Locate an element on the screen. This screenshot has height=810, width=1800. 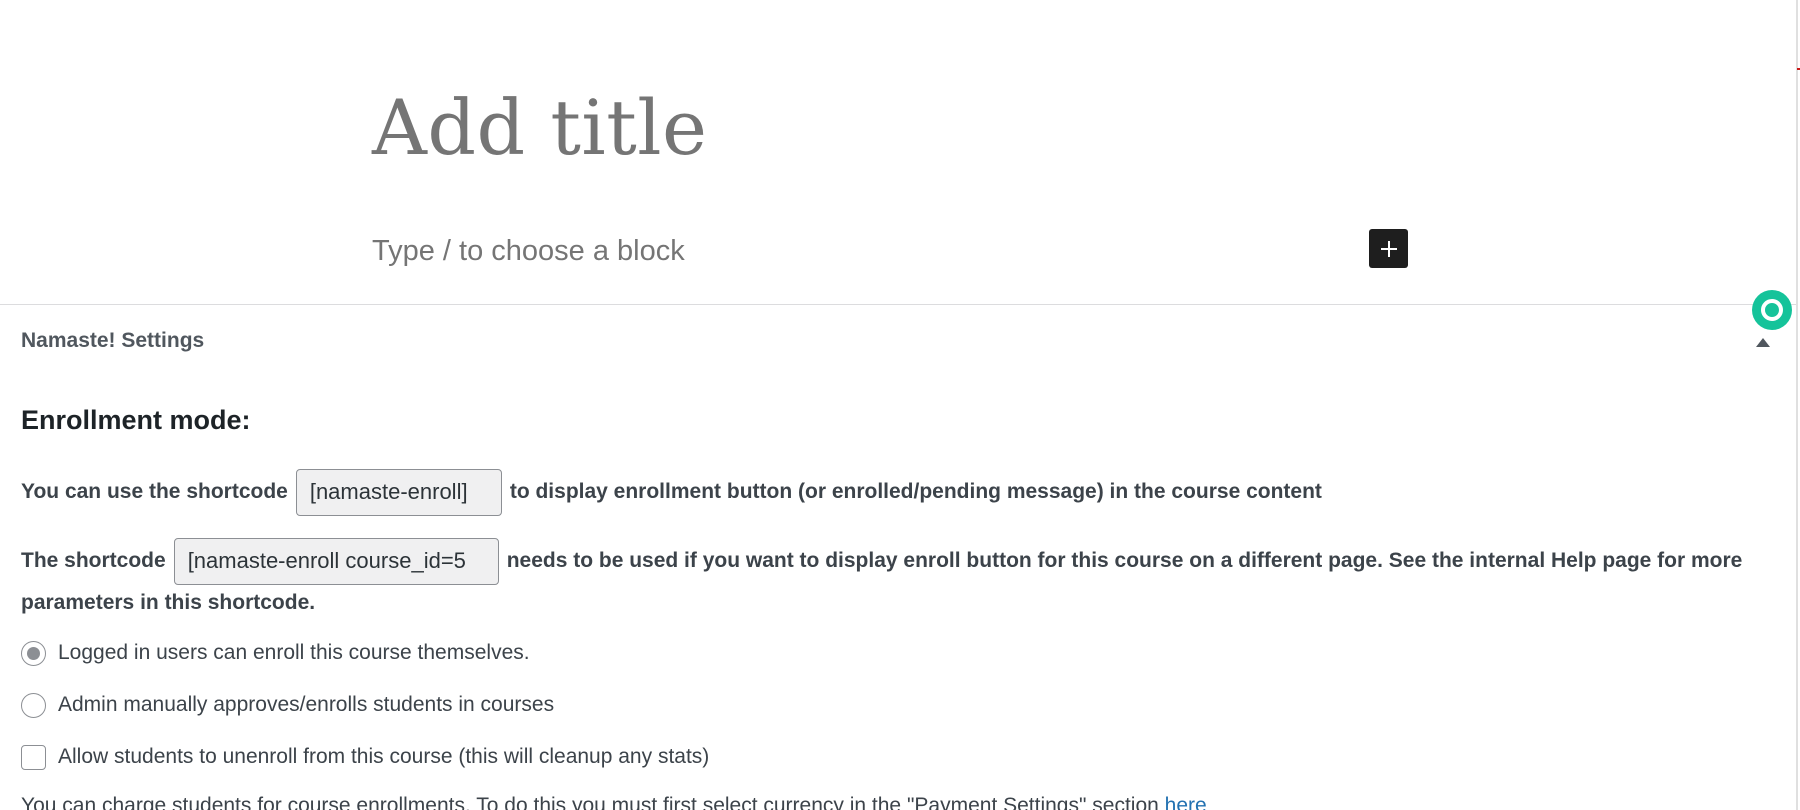
enrollment-mode-heading: Enrollment mode: is located at coordinates (136, 420).